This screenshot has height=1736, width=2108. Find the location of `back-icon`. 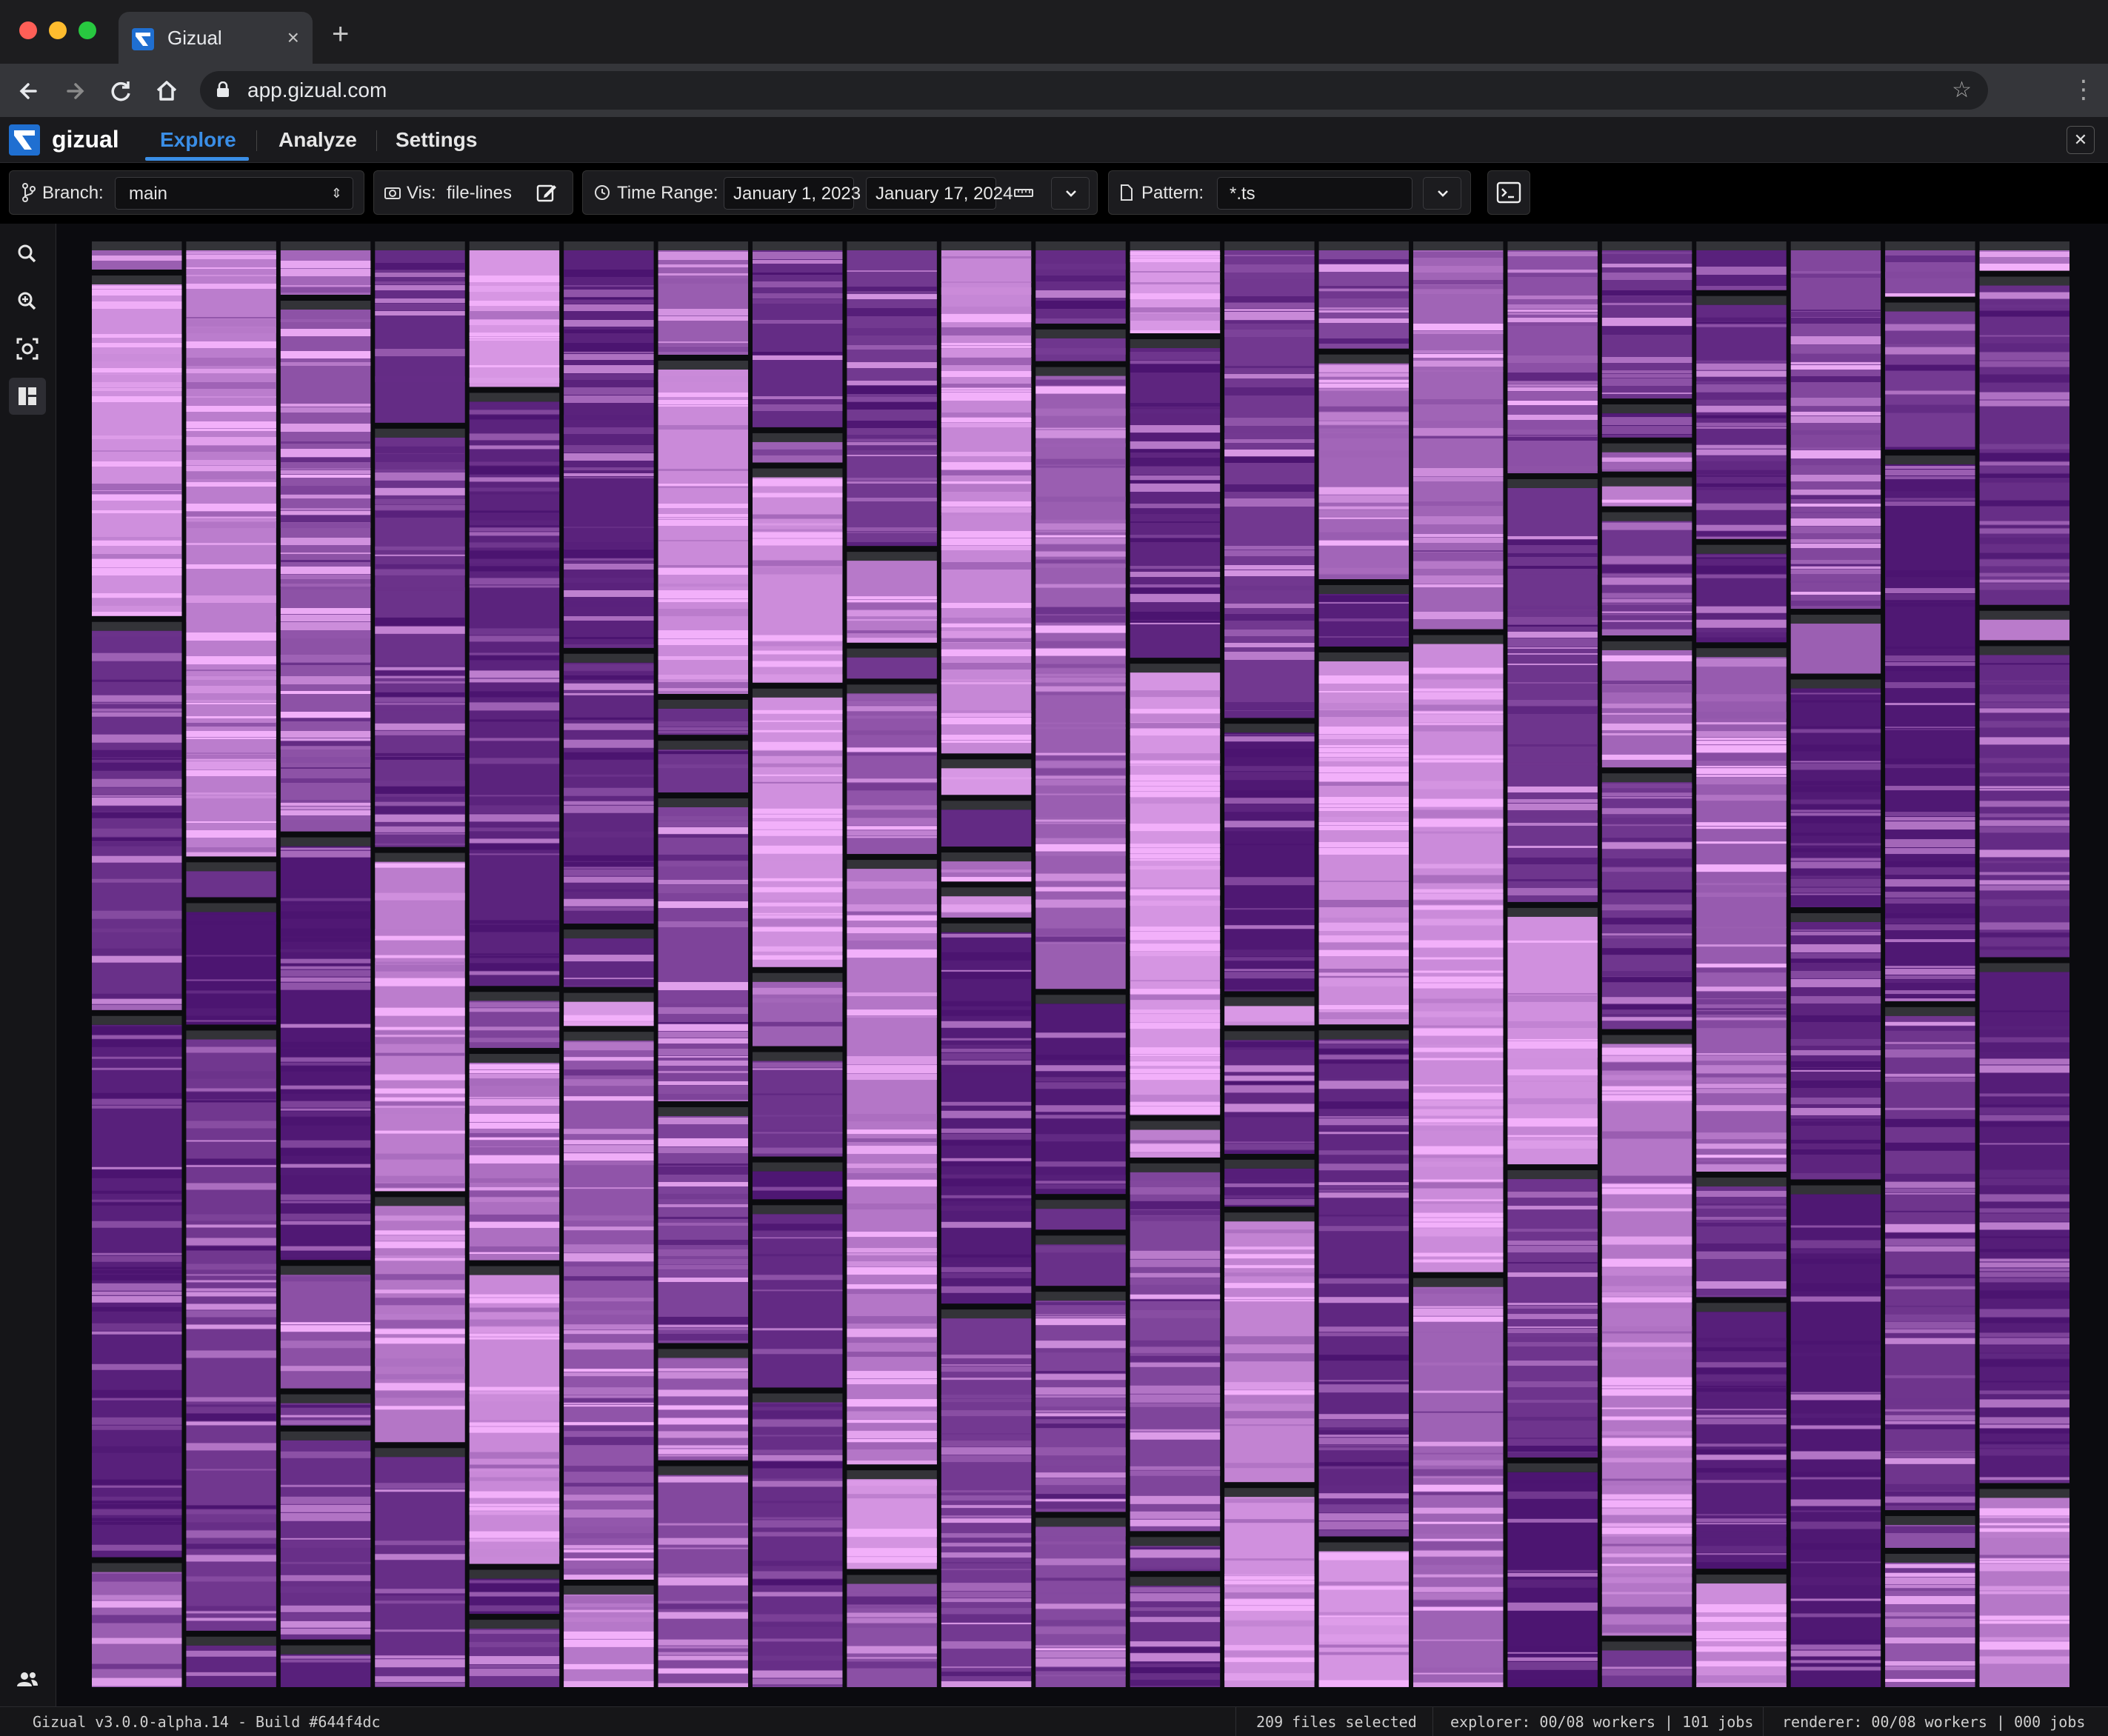

back-icon is located at coordinates (28, 91).